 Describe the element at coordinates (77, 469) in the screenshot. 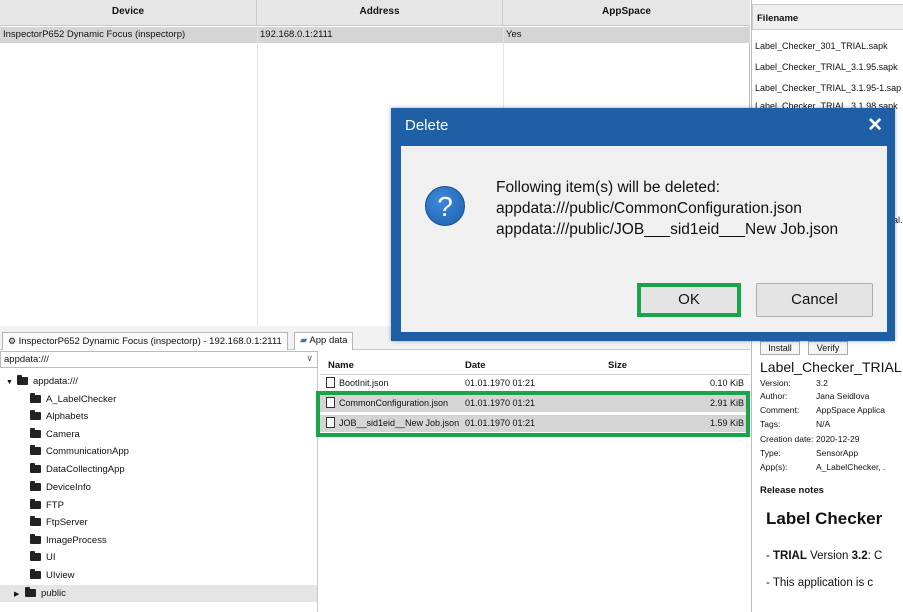

I see `tree-node: DataCollectingApp` at that location.